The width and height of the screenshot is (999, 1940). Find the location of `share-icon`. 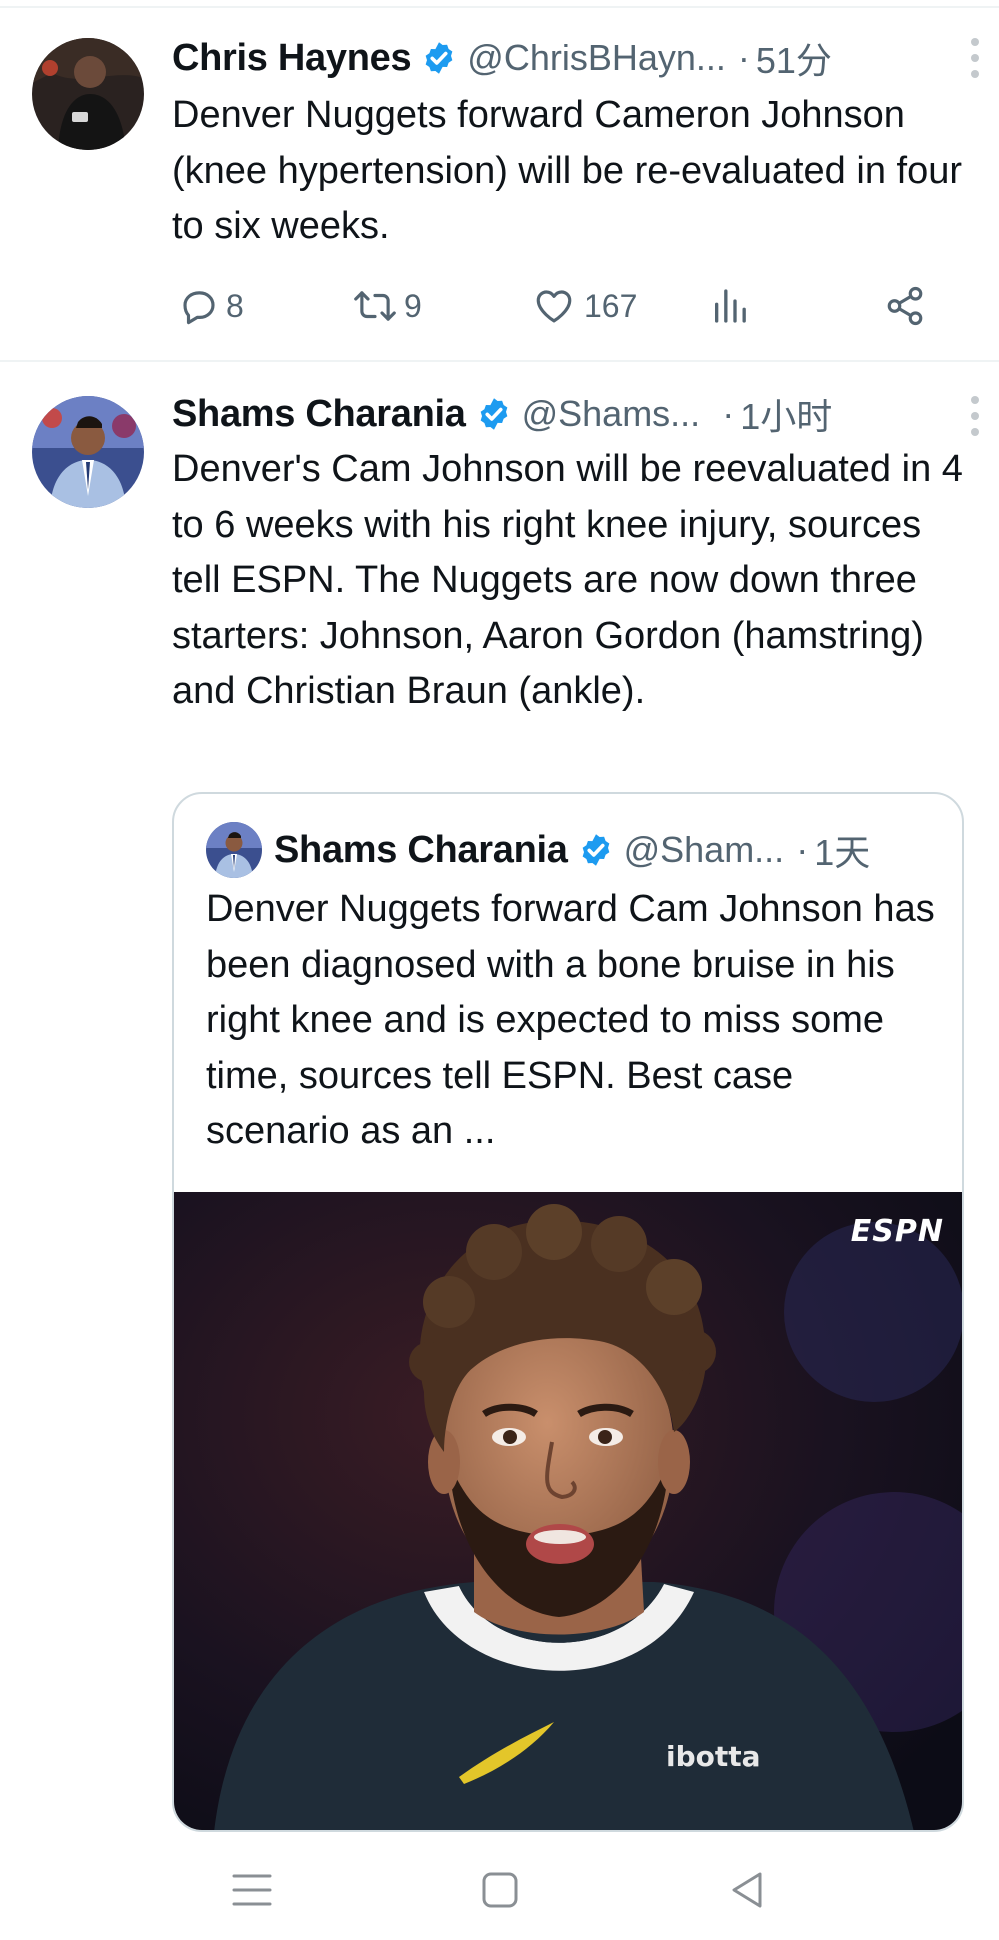

share-icon is located at coordinates (905, 306).